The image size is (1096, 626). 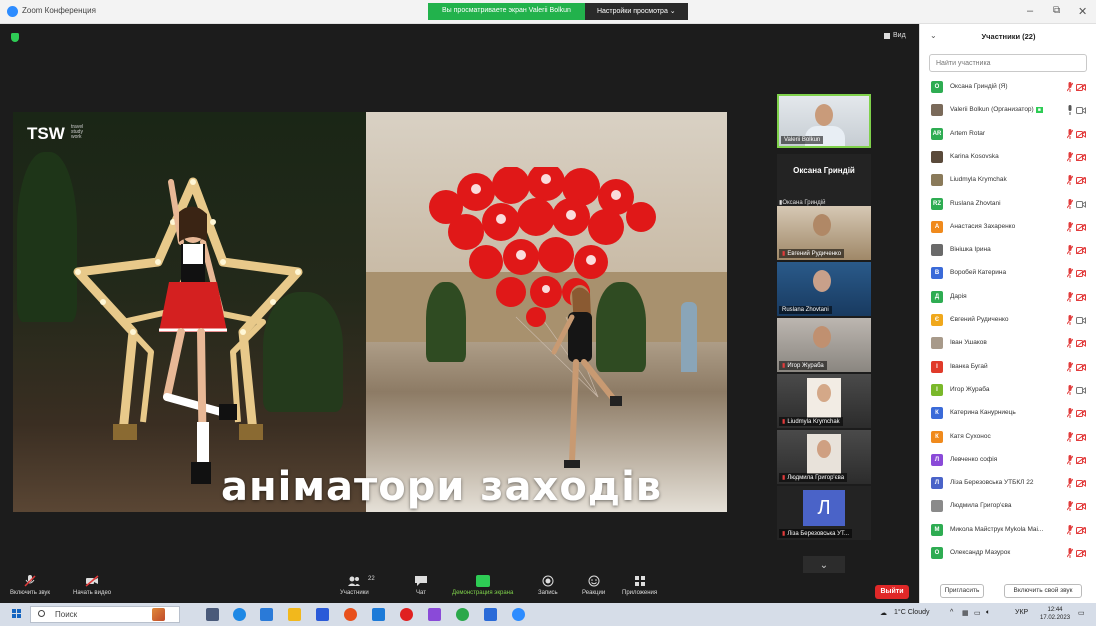 What do you see at coordinates (977, 613) in the screenshot?
I see `battery-icon: ▭` at bounding box center [977, 613].